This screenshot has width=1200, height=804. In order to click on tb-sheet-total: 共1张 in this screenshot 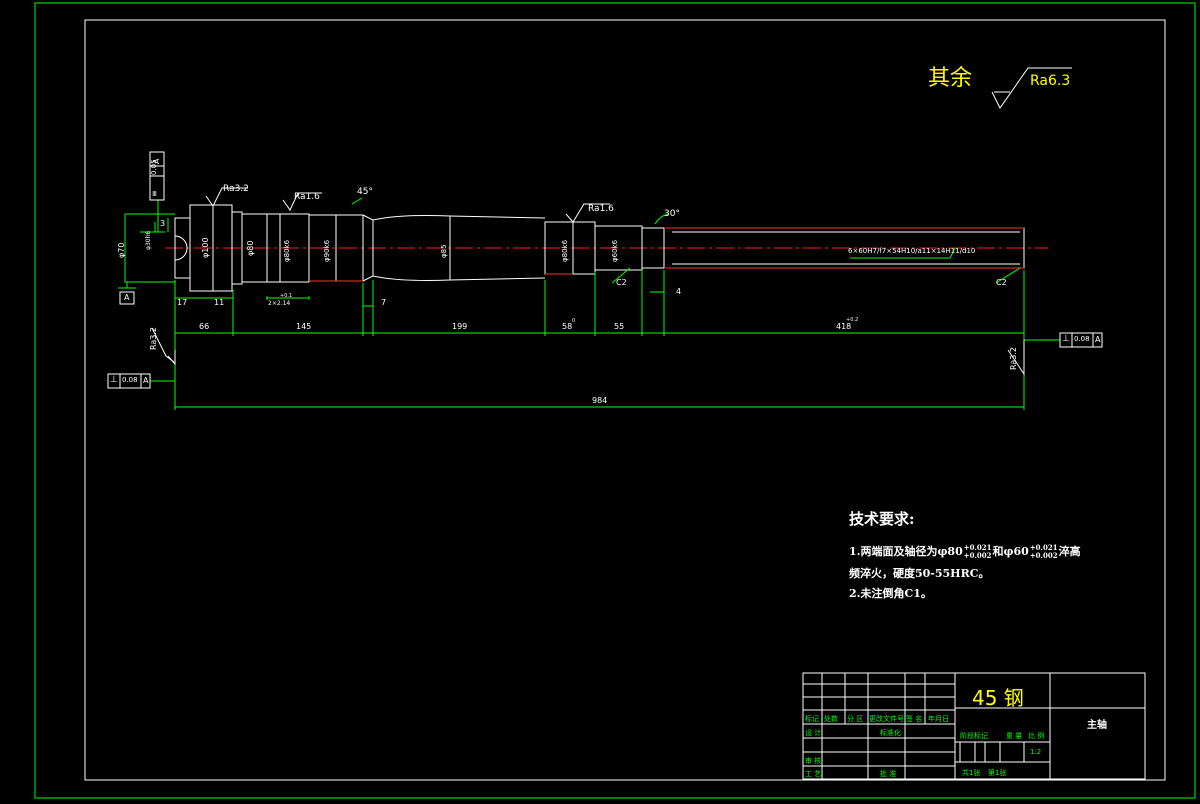, I will do `click(971, 773)`.